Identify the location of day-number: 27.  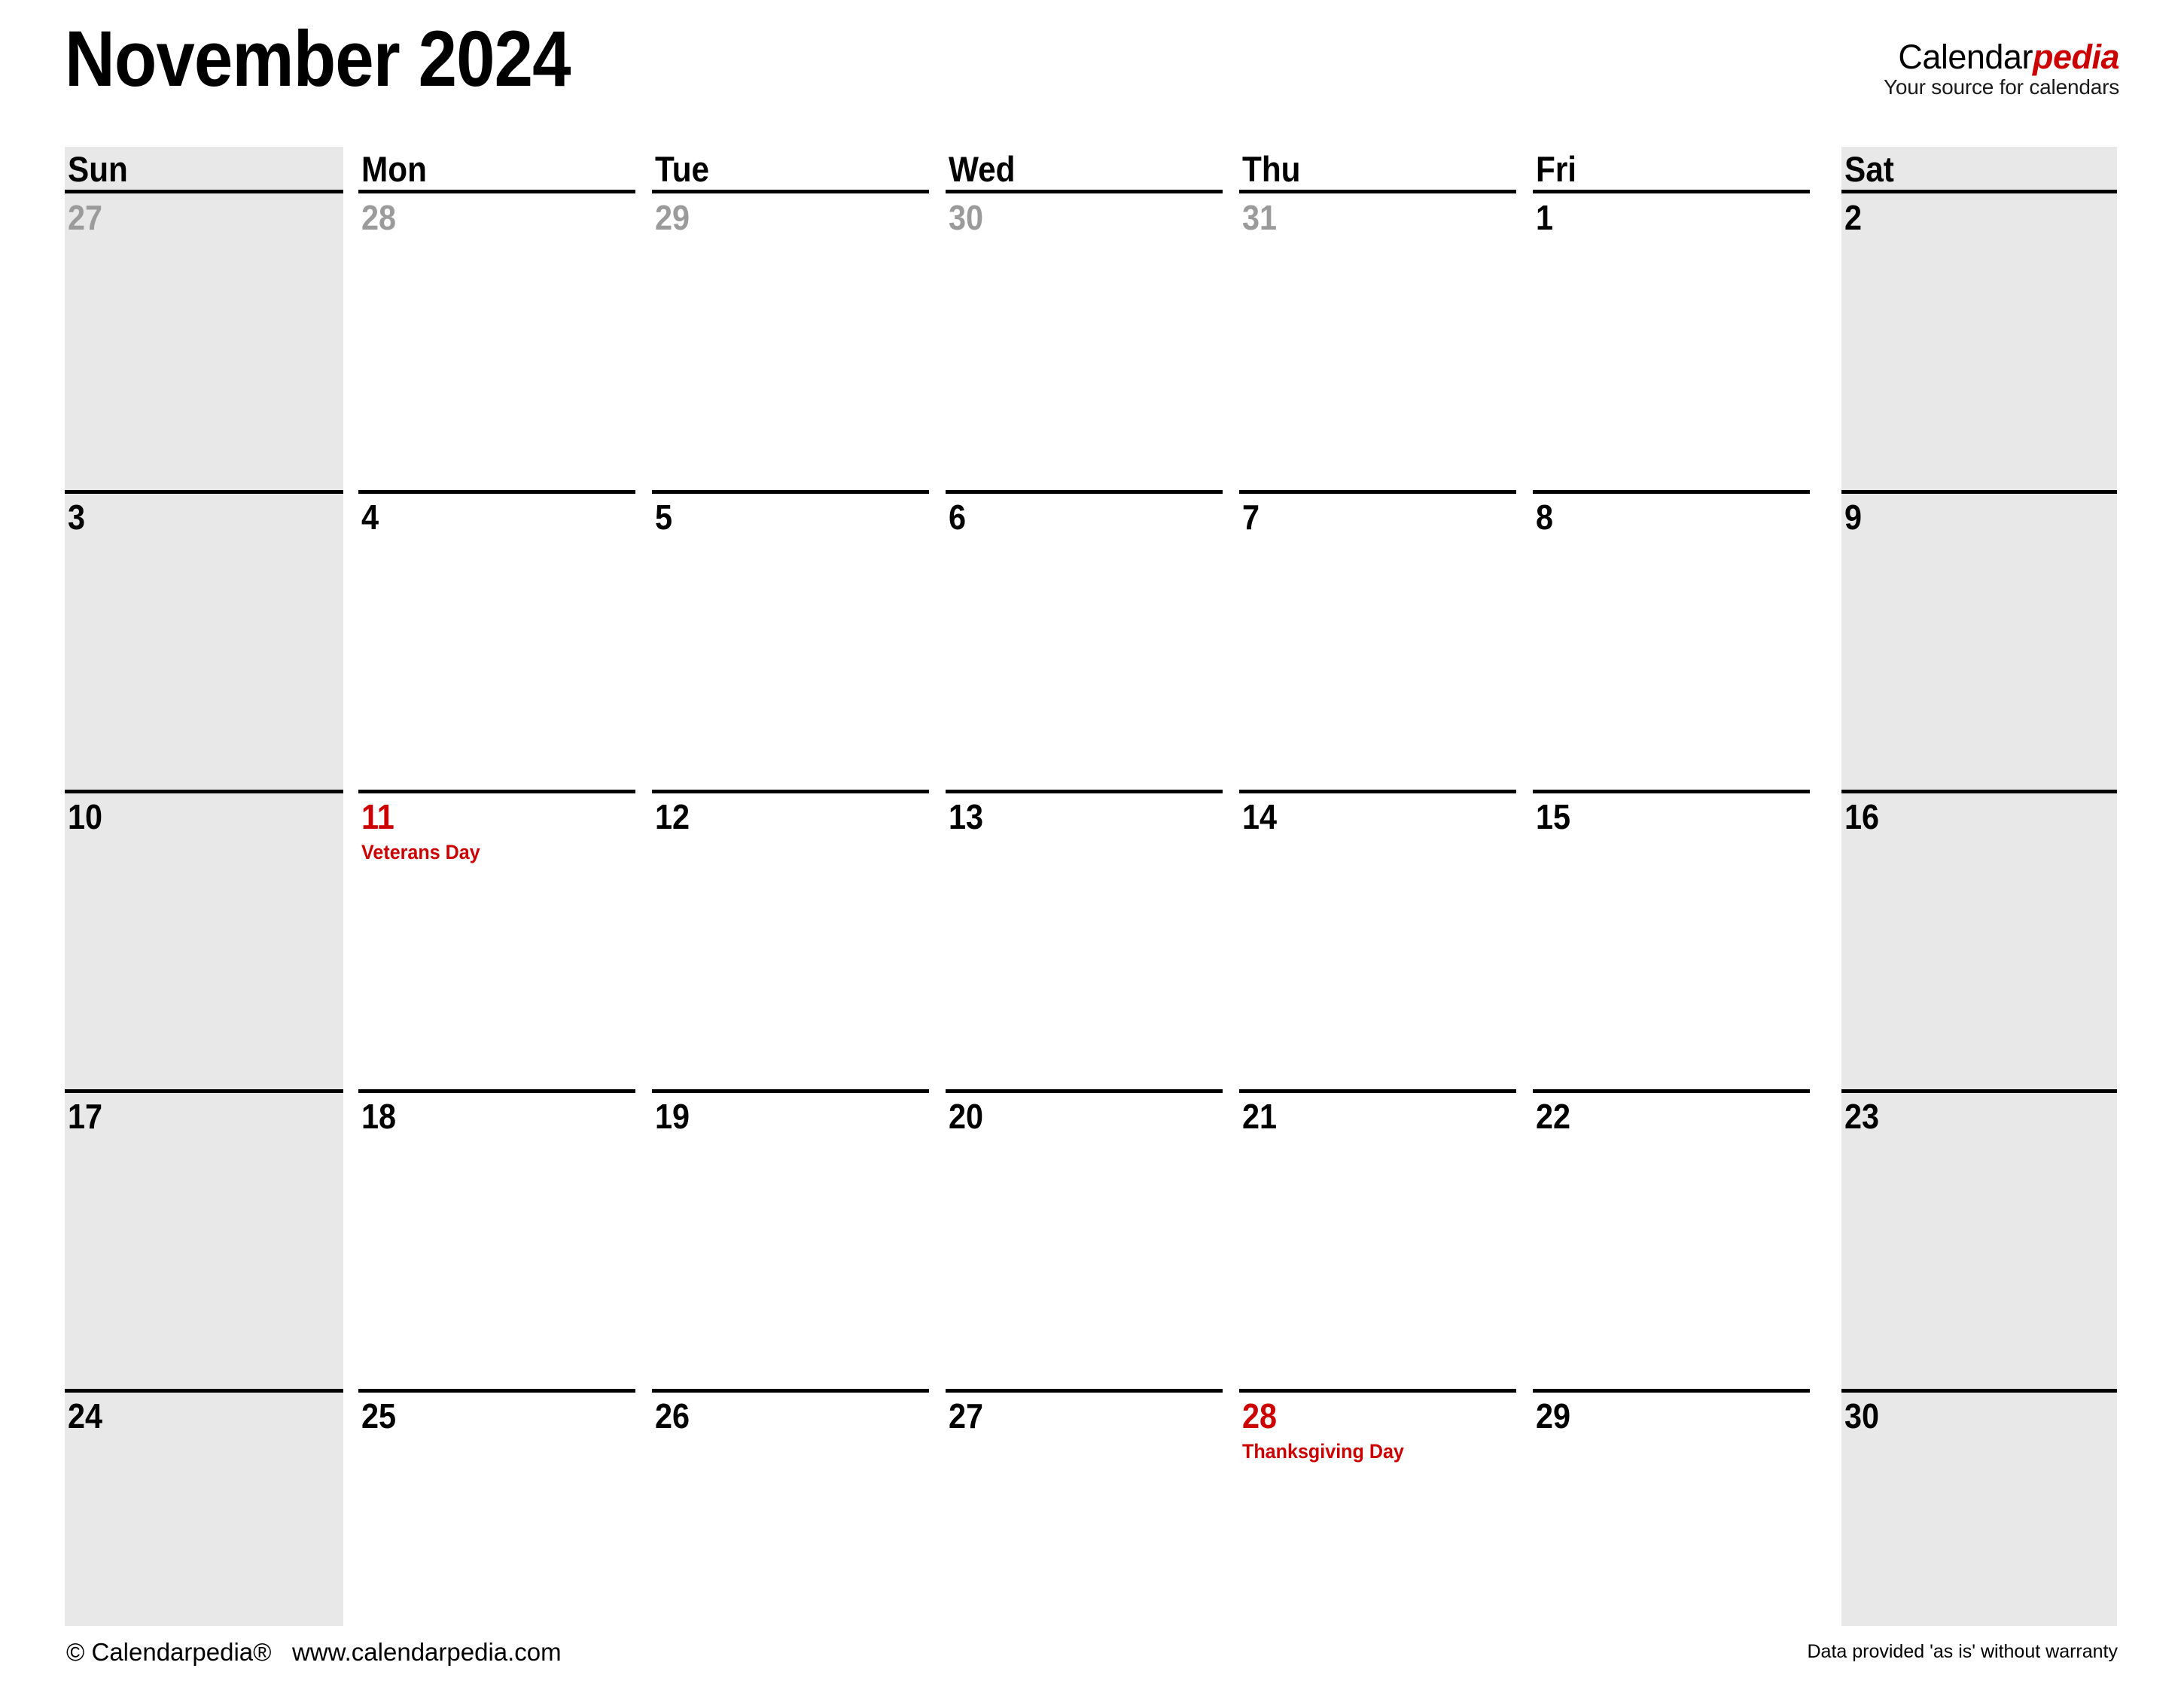
(966, 1416).